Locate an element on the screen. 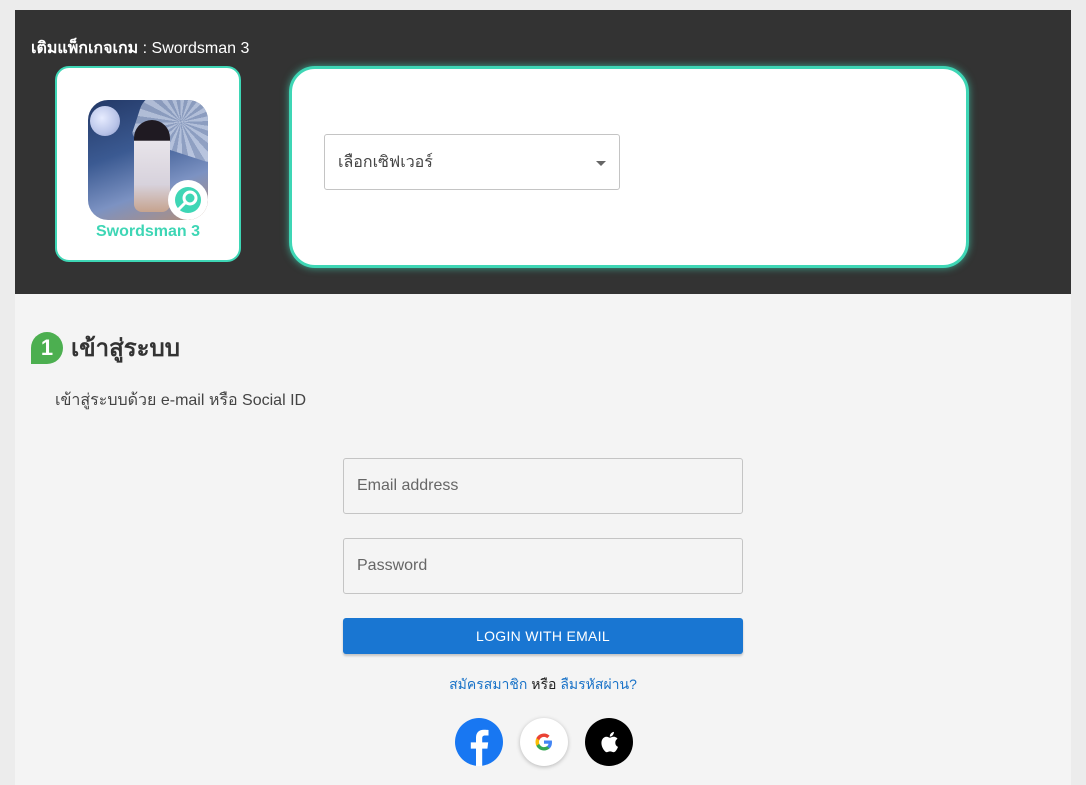 The image size is (1086, 785). google-login-button is located at coordinates (544, 742).